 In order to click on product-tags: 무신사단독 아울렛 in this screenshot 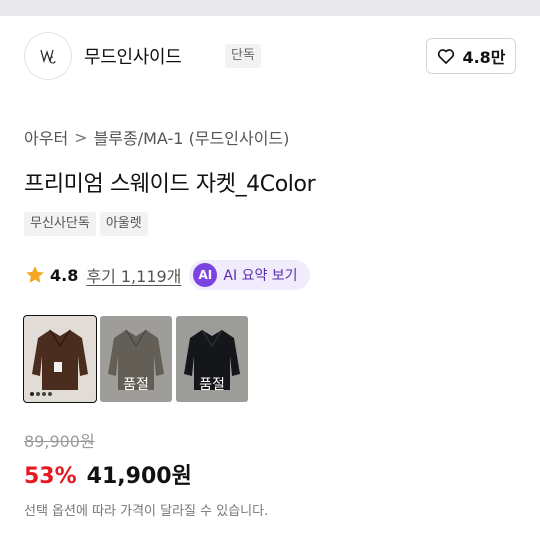, I will do `click(86, 224)`.